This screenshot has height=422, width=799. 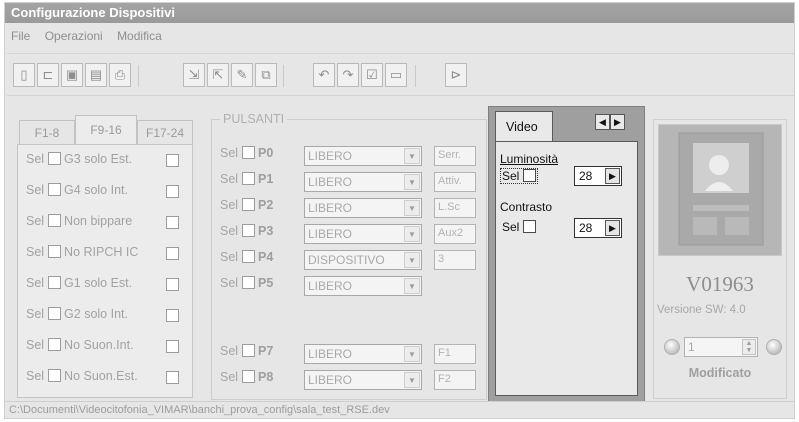 What do you see at coordinates (455, 260) in the screenshot?
I see `button-label-field: 3` at bounding box center [455, 260].